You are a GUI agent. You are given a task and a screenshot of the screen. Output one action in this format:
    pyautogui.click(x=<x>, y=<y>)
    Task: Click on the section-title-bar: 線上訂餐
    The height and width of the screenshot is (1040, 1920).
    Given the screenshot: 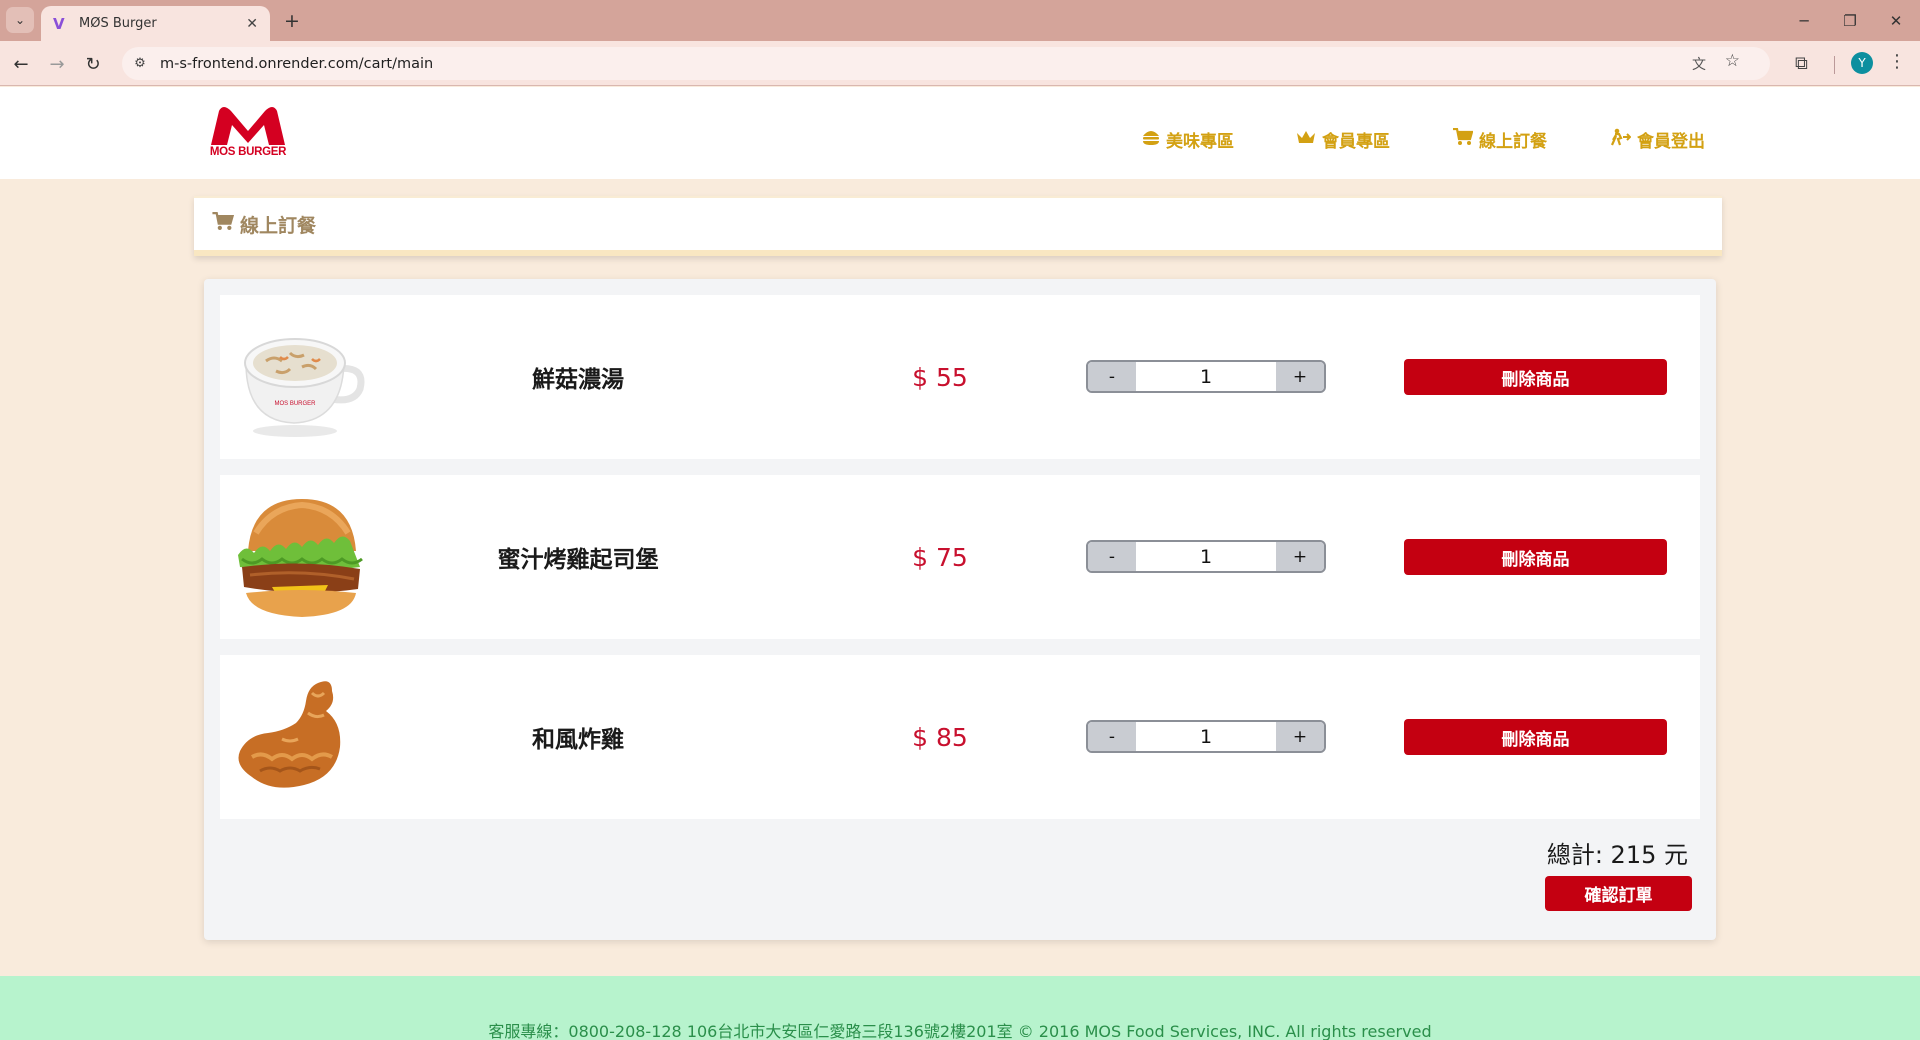 What is the action you would take?
    pyautogui.click(x=958, y=226)
    